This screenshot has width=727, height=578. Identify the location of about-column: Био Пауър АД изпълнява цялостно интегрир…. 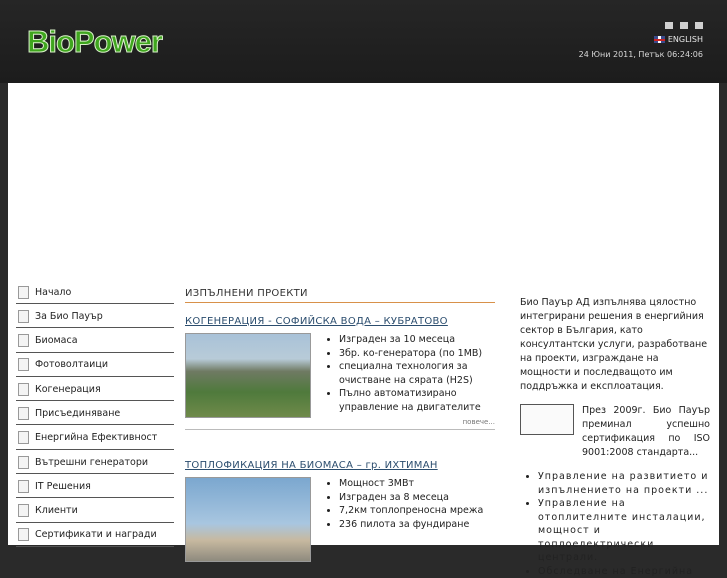
(615, 437).